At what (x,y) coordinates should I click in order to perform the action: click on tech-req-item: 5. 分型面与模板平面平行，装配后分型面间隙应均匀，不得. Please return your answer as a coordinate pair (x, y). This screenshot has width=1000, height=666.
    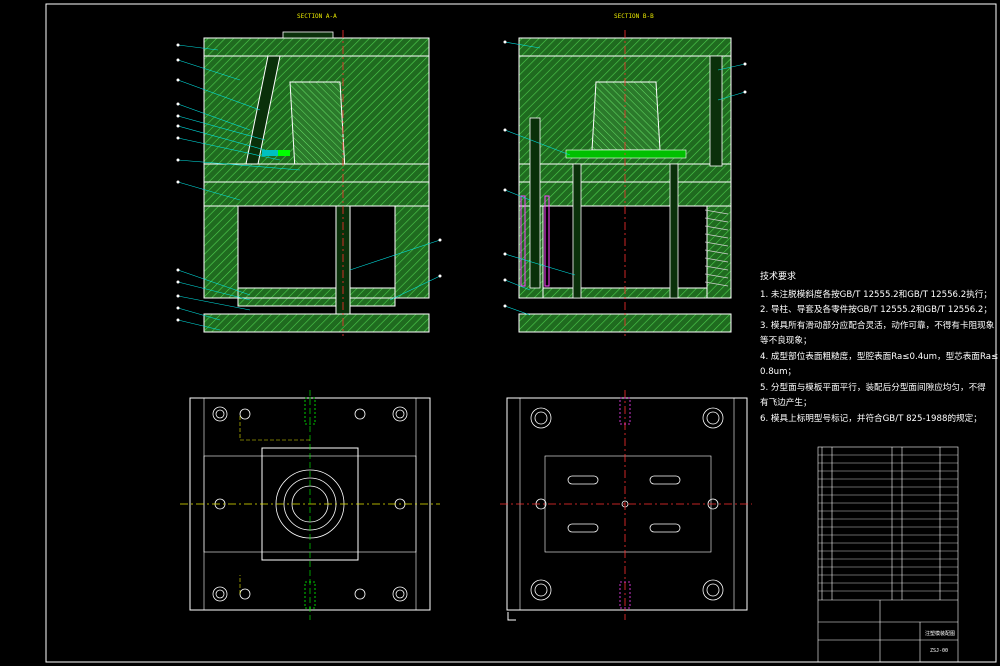
    Looking at the image, I should click on (873, 387).